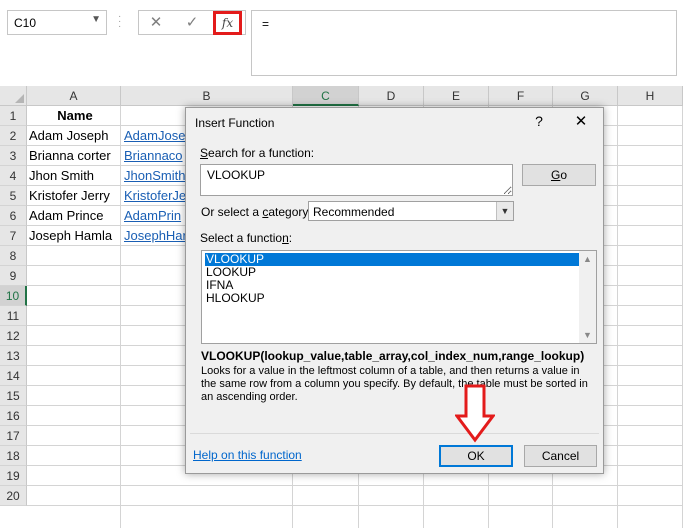 Image resolution: width=683 pixels, height=528 pixels. I want to click on drag-handle-icon: · · ·, so click(119, 22).